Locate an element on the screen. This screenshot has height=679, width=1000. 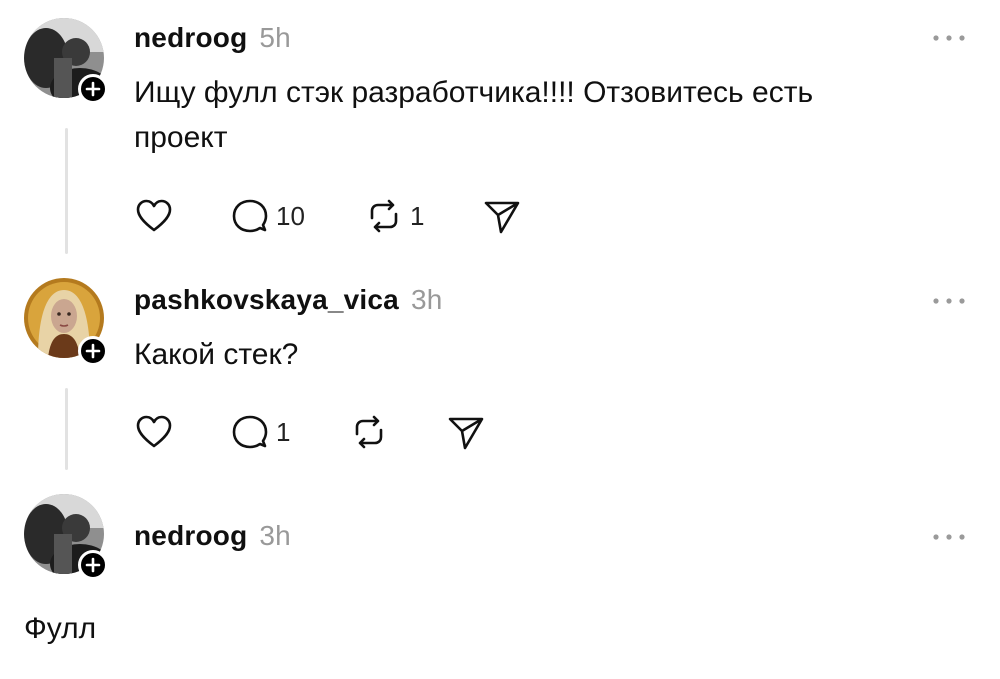
username: pashkovskaya_vica 3h is located at coordinates (288, 300).